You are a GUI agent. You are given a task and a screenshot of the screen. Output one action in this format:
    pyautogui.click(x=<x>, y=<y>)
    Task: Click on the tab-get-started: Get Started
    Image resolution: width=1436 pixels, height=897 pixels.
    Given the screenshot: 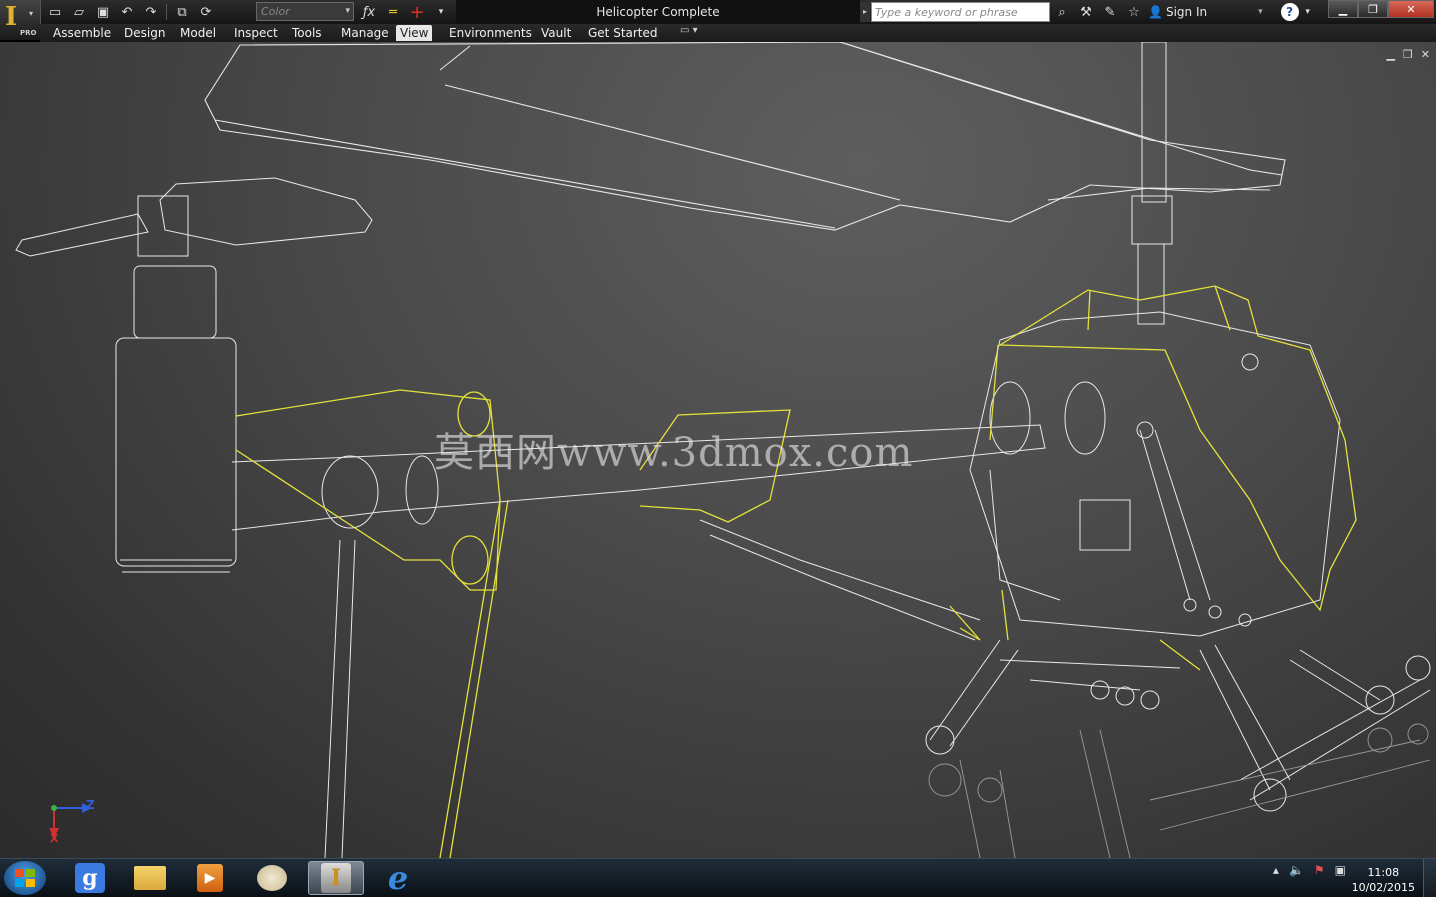 What is the action you would take?
    pyautogui.click(x=623, y=33)
    